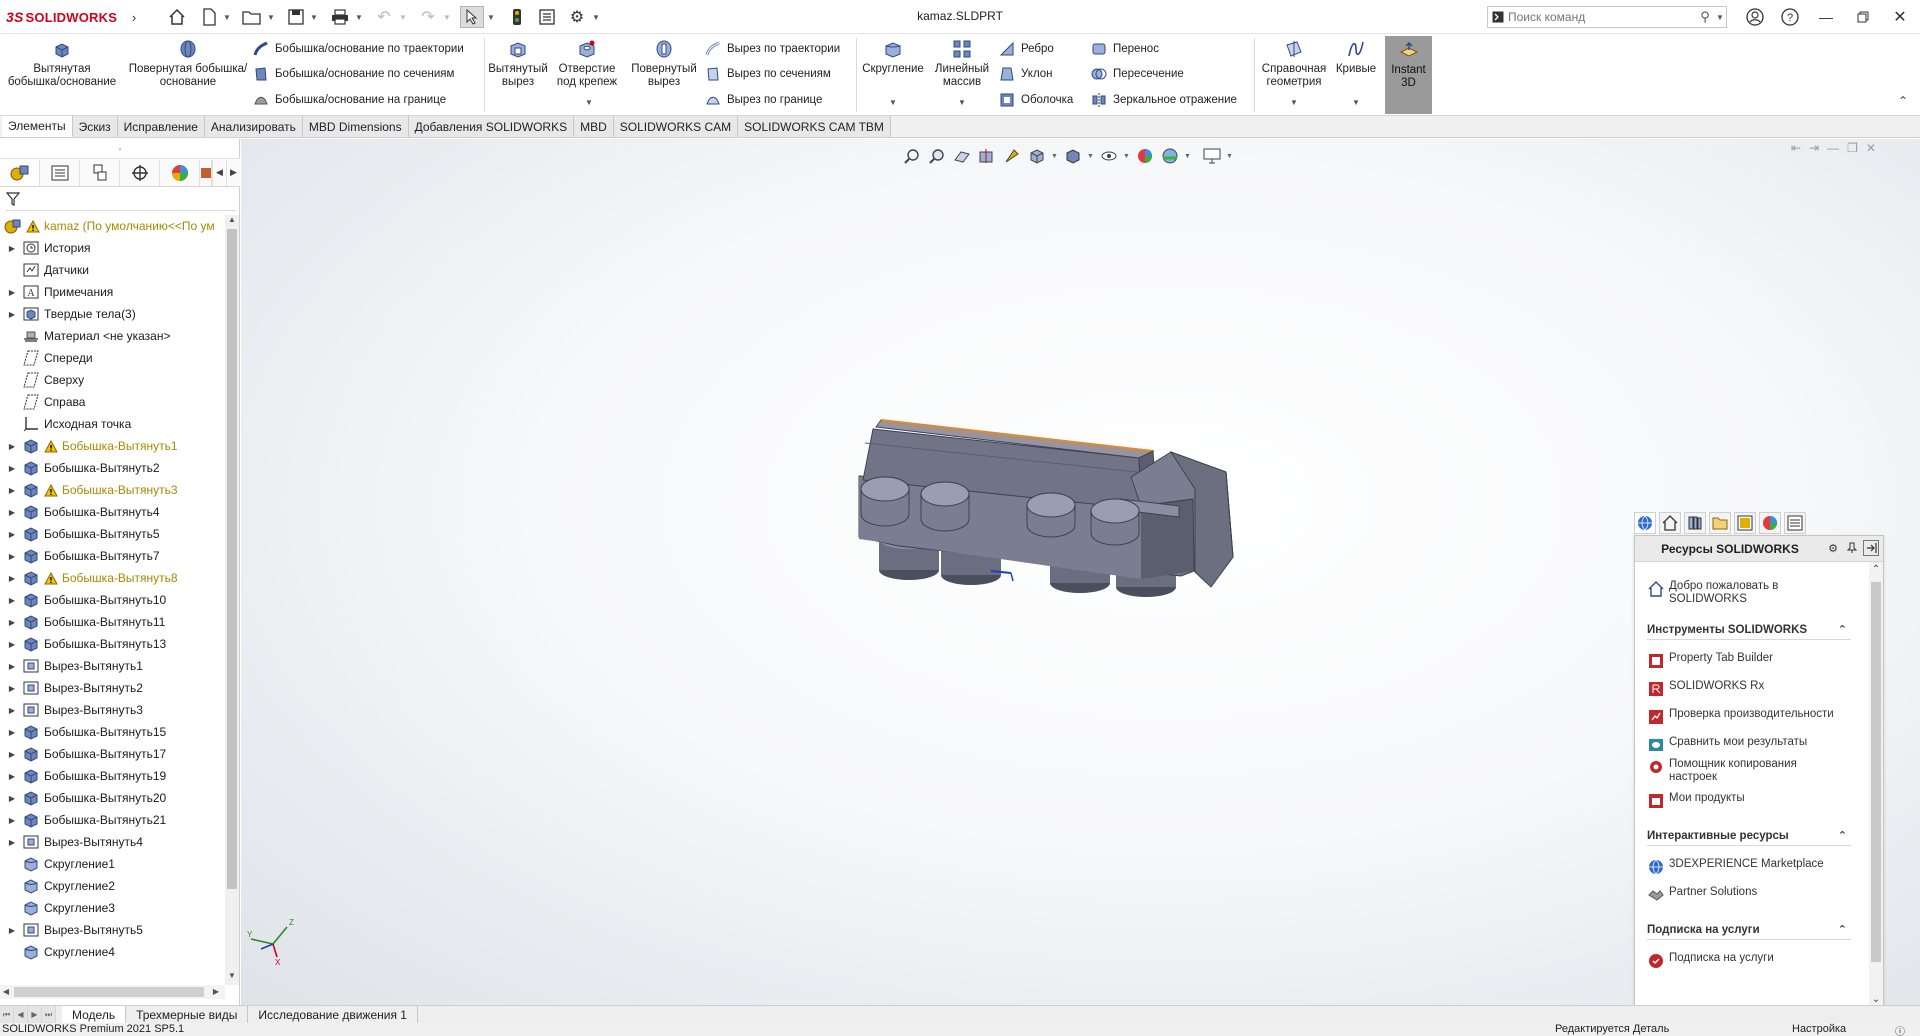 The height and width of the screenshot is (1036, 1920). I want to click on edit-appearance-icon, so click(1145, 156).